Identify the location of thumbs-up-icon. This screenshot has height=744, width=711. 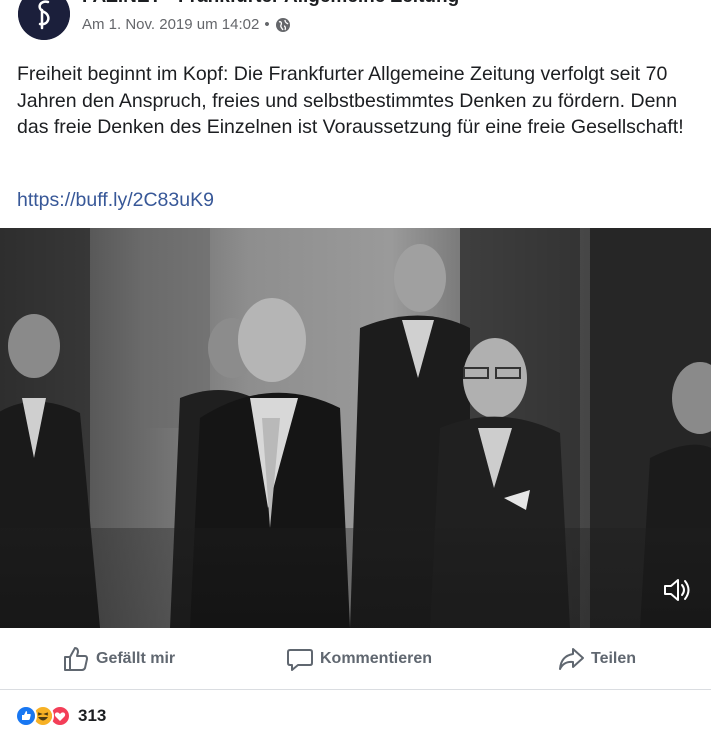
(76, 659).